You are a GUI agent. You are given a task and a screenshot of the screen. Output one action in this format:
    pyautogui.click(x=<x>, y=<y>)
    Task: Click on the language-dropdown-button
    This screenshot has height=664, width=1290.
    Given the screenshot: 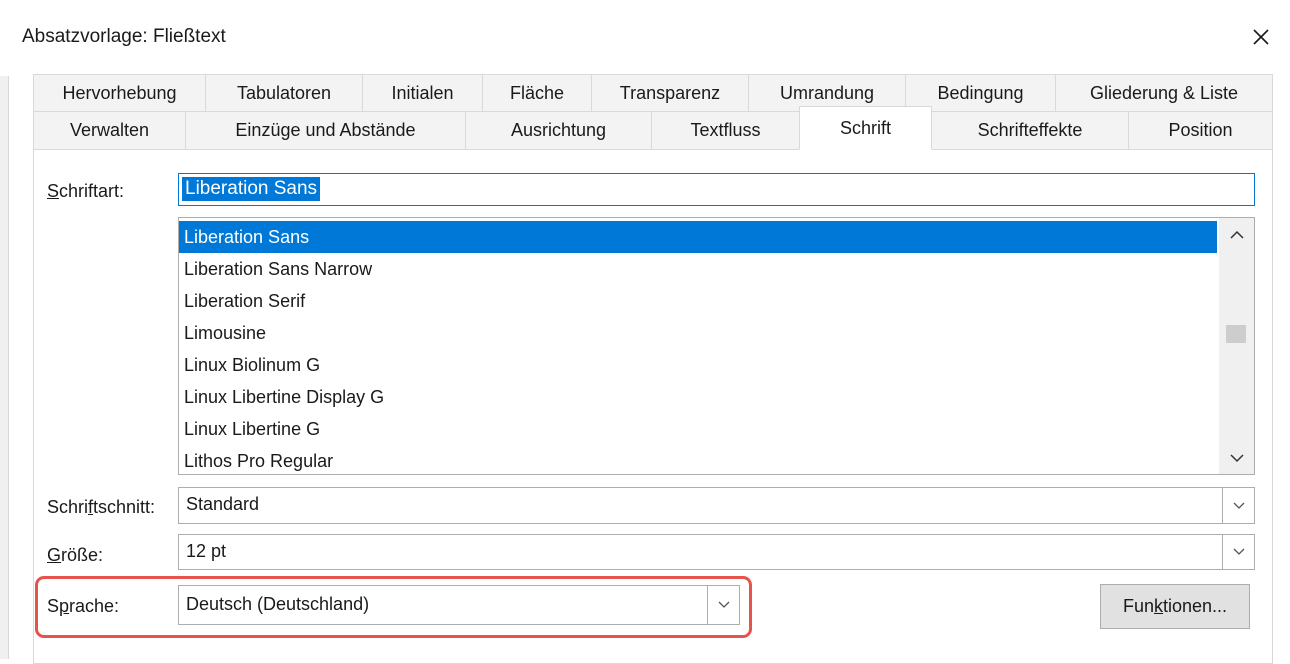 What is the action you would take?
    pyautogui.click(x=723, y=605)
    